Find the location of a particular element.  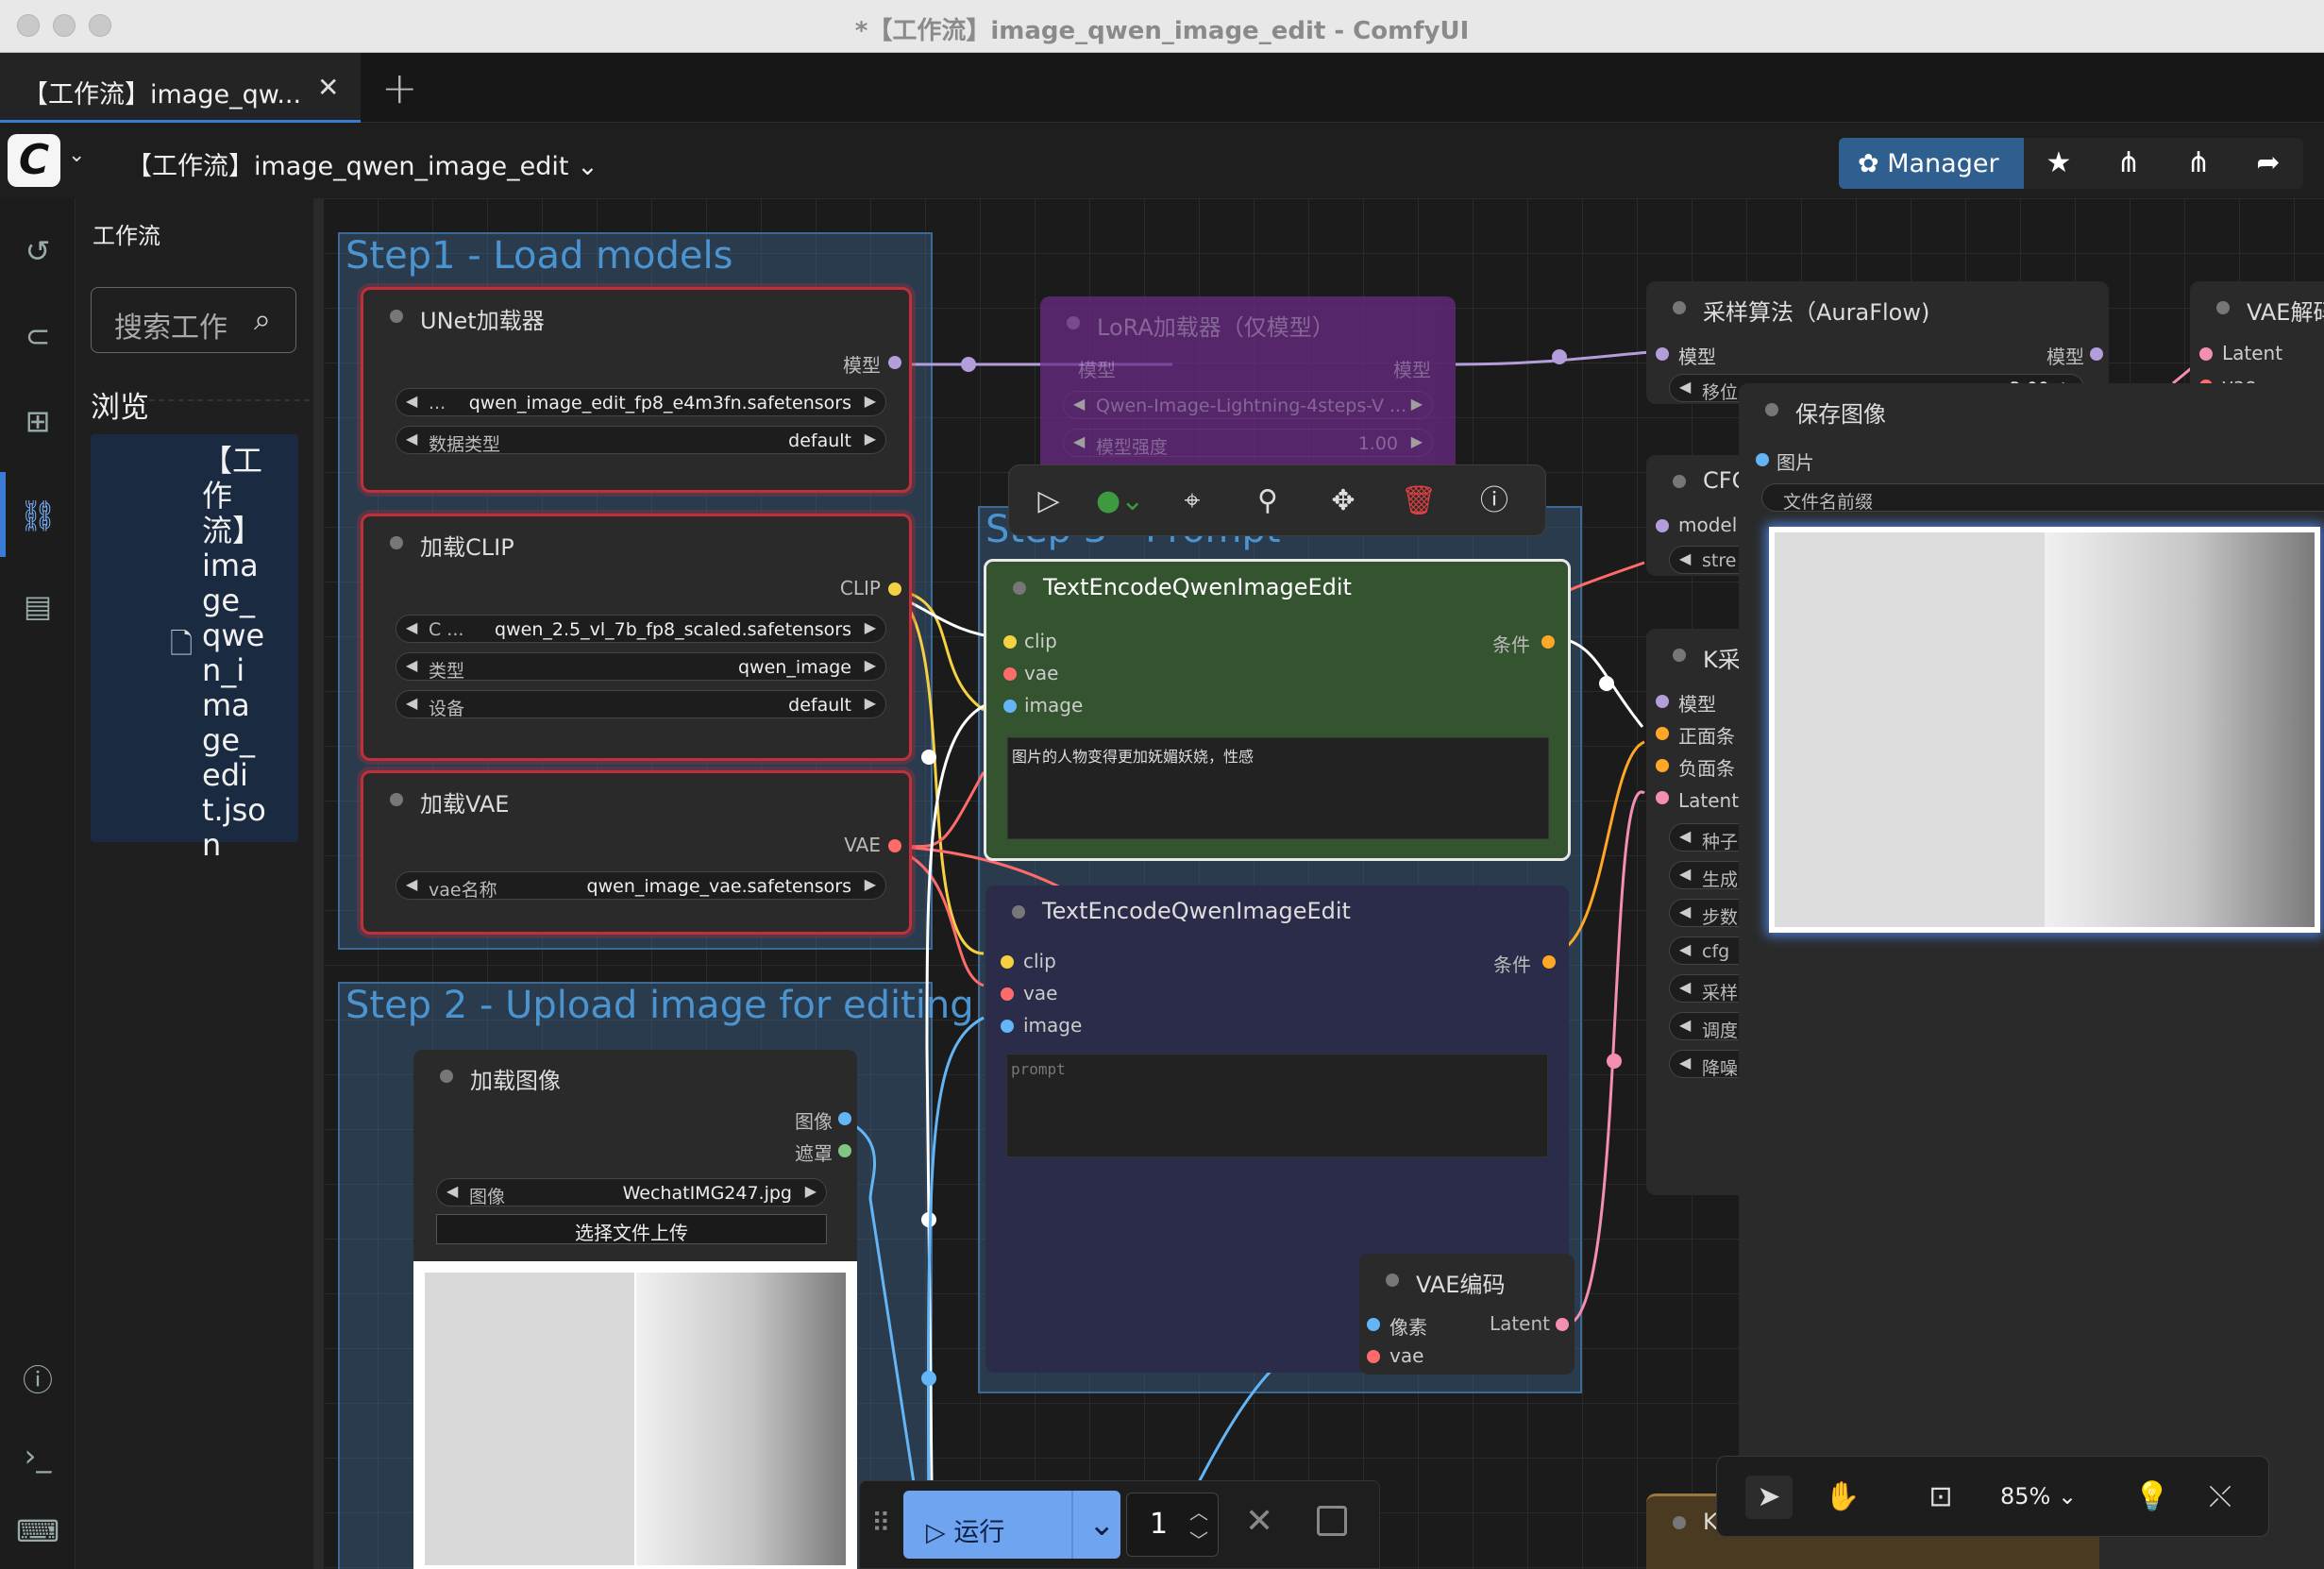

image-select-widget: ◀ 图像 WechatIMG247.jpg ▶ is located at coordinates (631, 1192).